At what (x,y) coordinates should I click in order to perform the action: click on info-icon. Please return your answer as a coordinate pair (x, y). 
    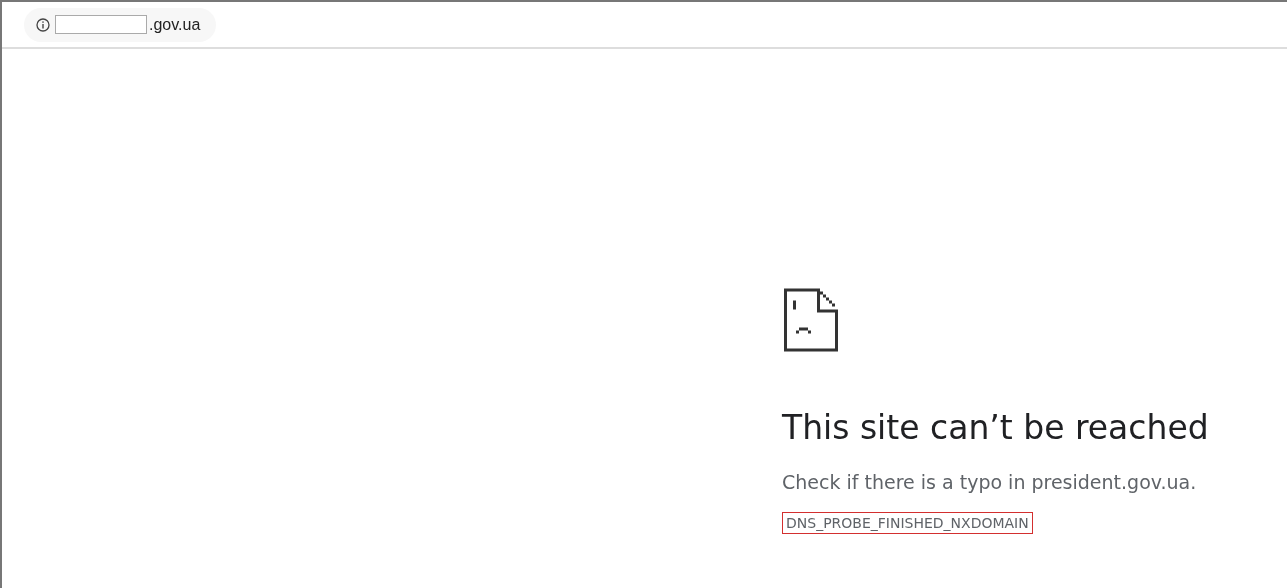
    Looking at the image, I should click on (43, 24).